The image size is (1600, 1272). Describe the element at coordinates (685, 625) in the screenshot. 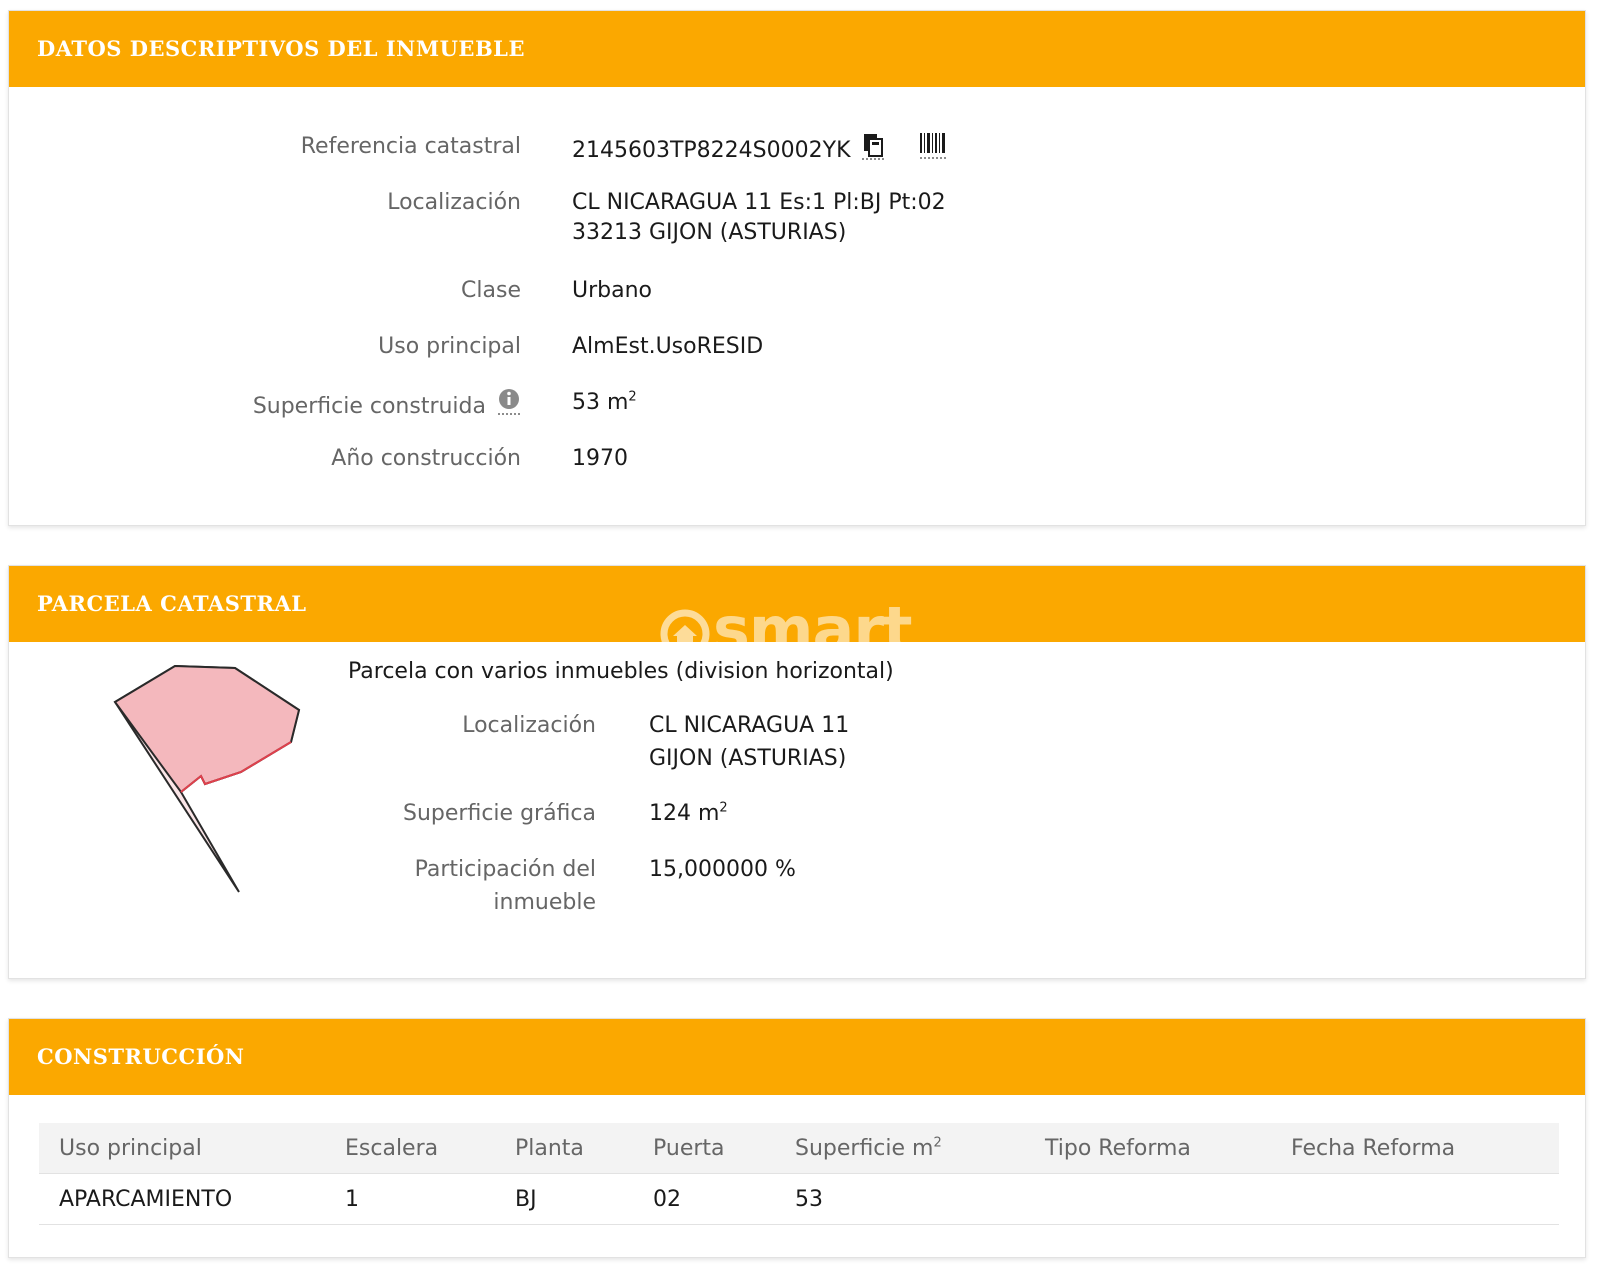

I see `home-icon` at that location.